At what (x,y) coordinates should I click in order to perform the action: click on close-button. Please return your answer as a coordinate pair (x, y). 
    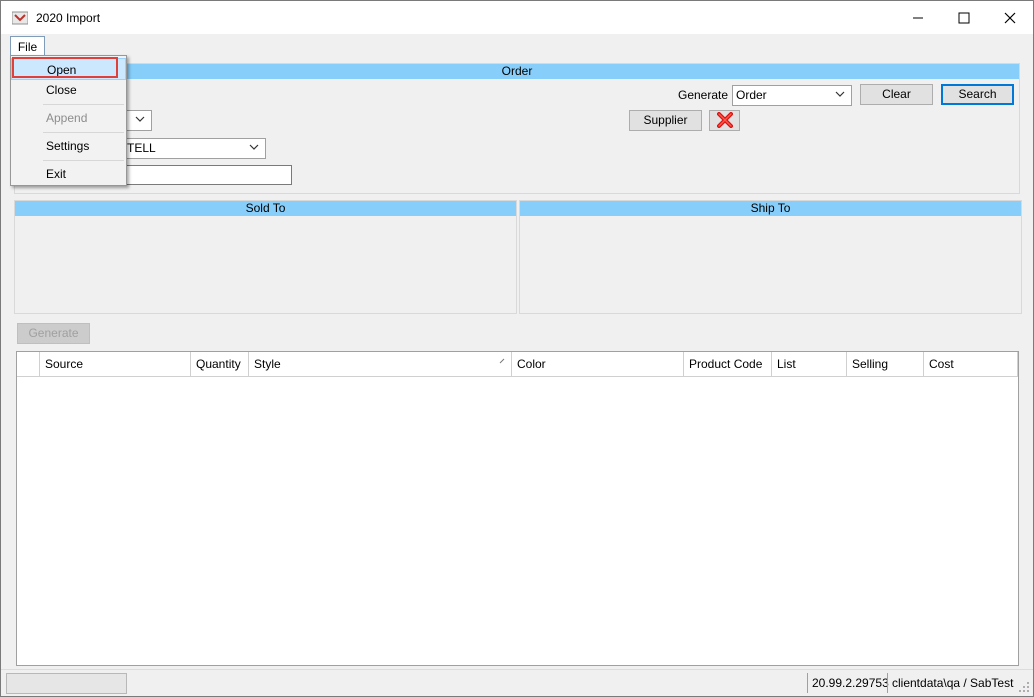
    Looking at the image, I should click on (1010, 17).